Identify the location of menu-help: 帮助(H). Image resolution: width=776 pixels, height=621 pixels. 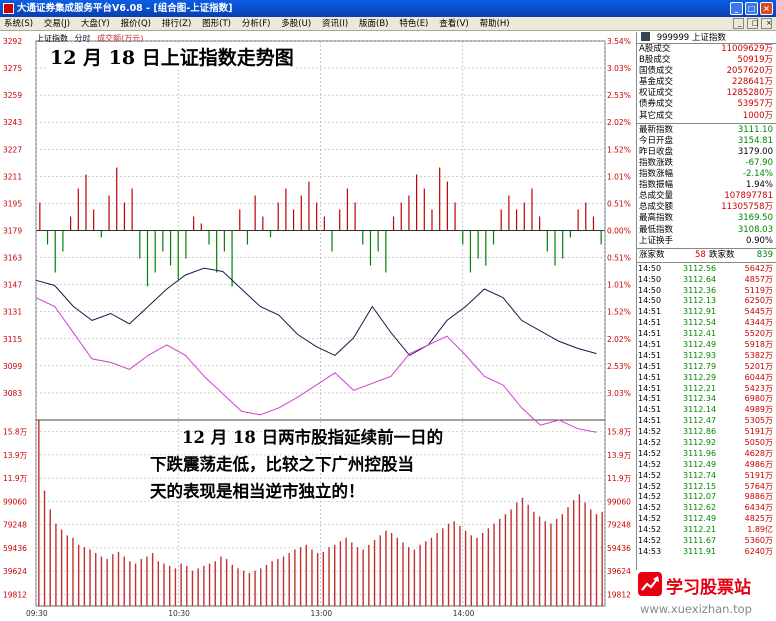
(495, 24).